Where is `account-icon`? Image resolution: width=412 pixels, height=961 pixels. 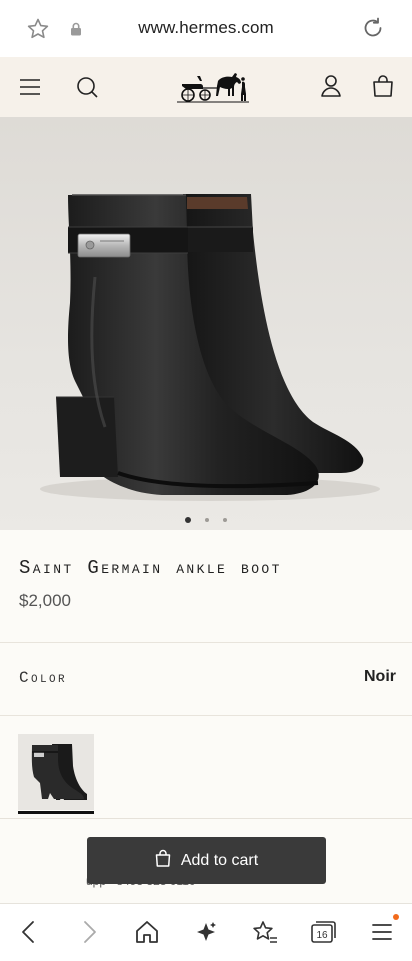
account-icon is located at coordinates (331, 88).